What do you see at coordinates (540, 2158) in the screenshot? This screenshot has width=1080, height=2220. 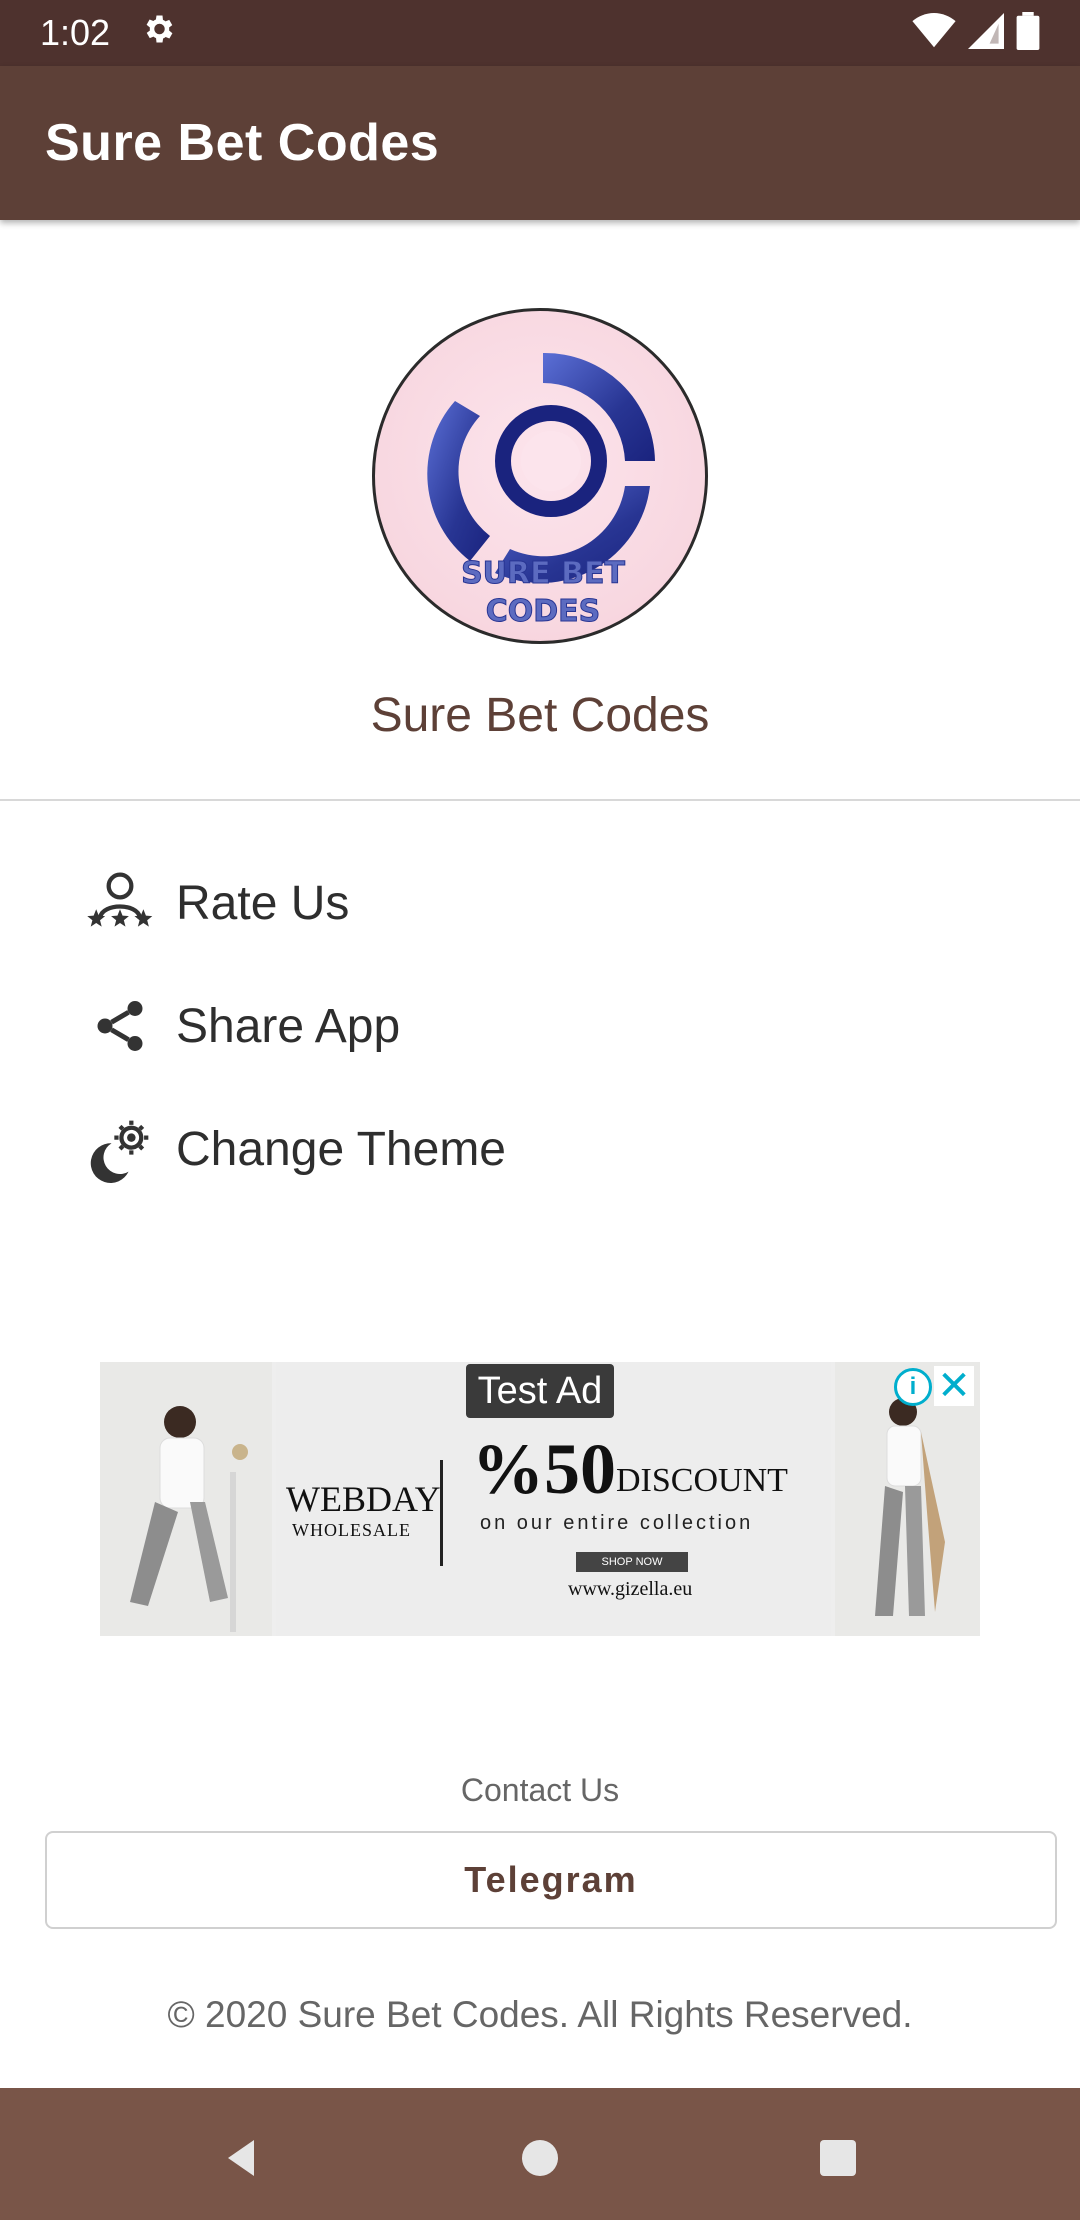 I see `home-icon` at bounding box center [540, 2158].